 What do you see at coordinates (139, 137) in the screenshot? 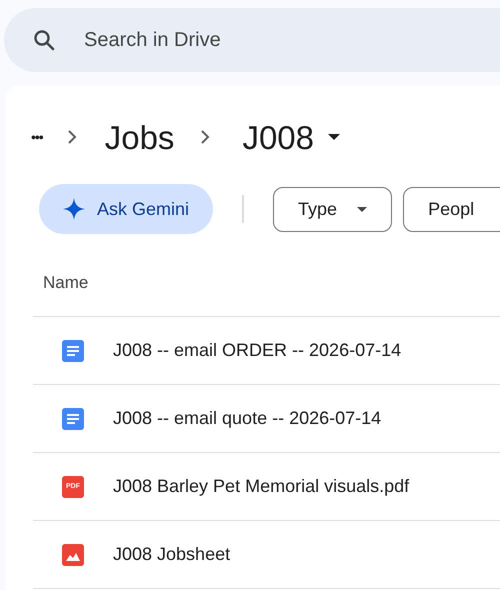
I see `breadcrumb-link: Jobs` at bounding box center [139, 137].